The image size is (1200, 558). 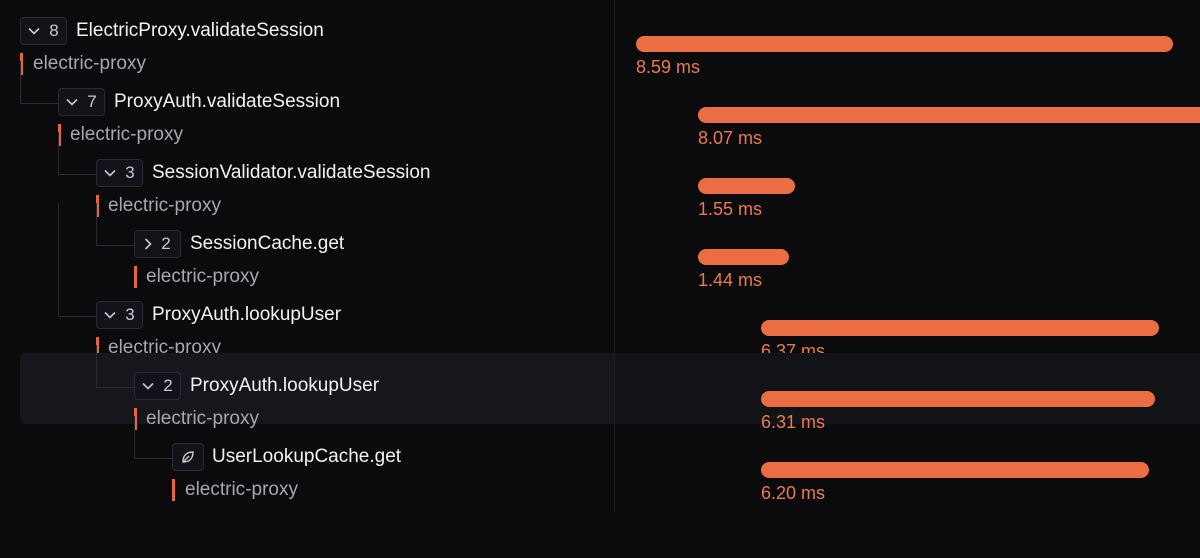 I want to click on chevron-right-icon, so click(x=148, y=244).